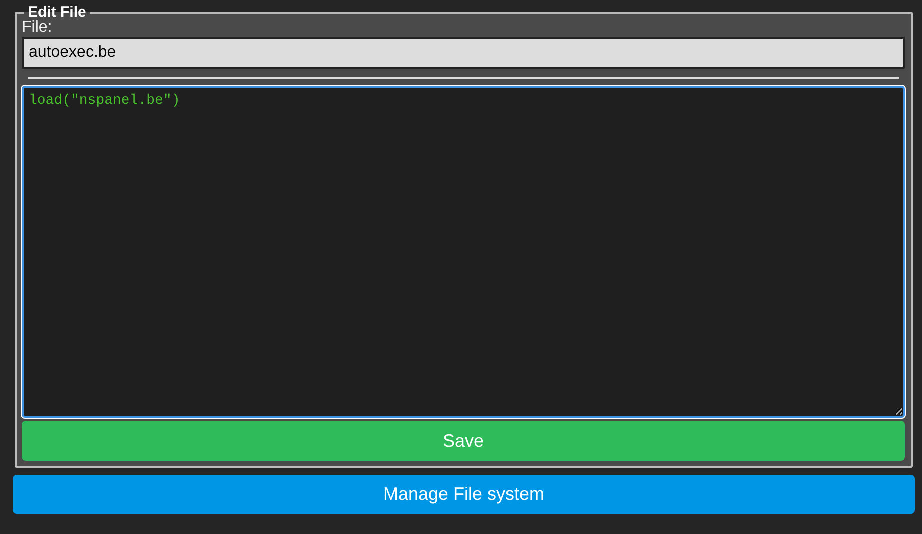 The height and width of the screenshot is (534, 922). I want to click on panel-title: Edit File, so click(58, 12).